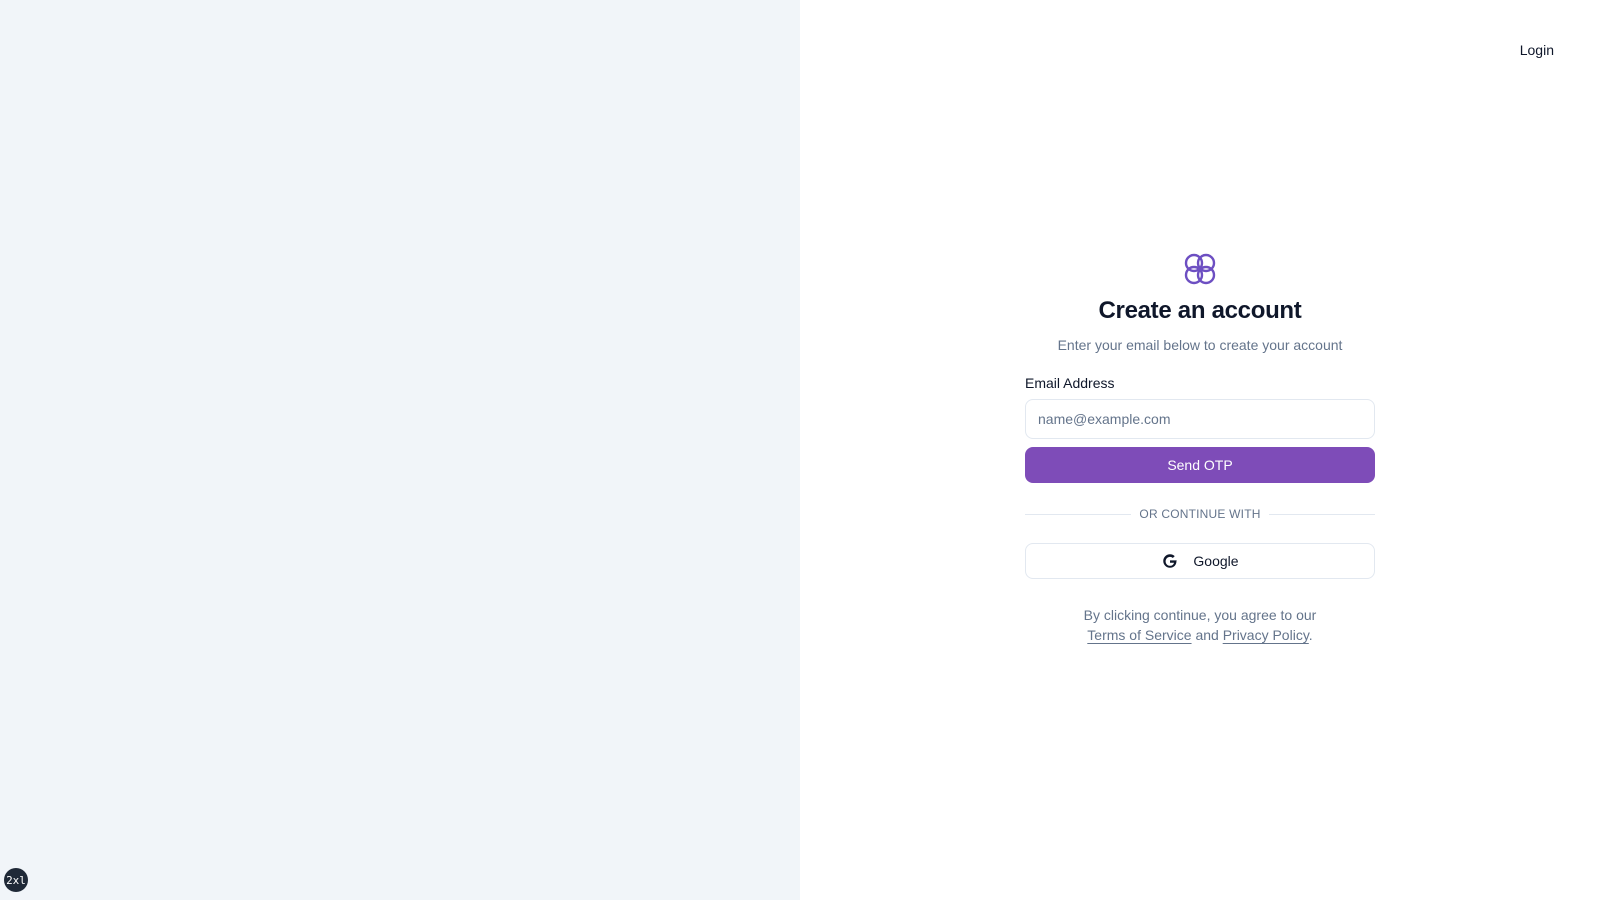 This screenshot has width=1600, height=900. Describe the element at coordinates (1078, 514) in the screenshot. I see `divider-line-left` at that location.